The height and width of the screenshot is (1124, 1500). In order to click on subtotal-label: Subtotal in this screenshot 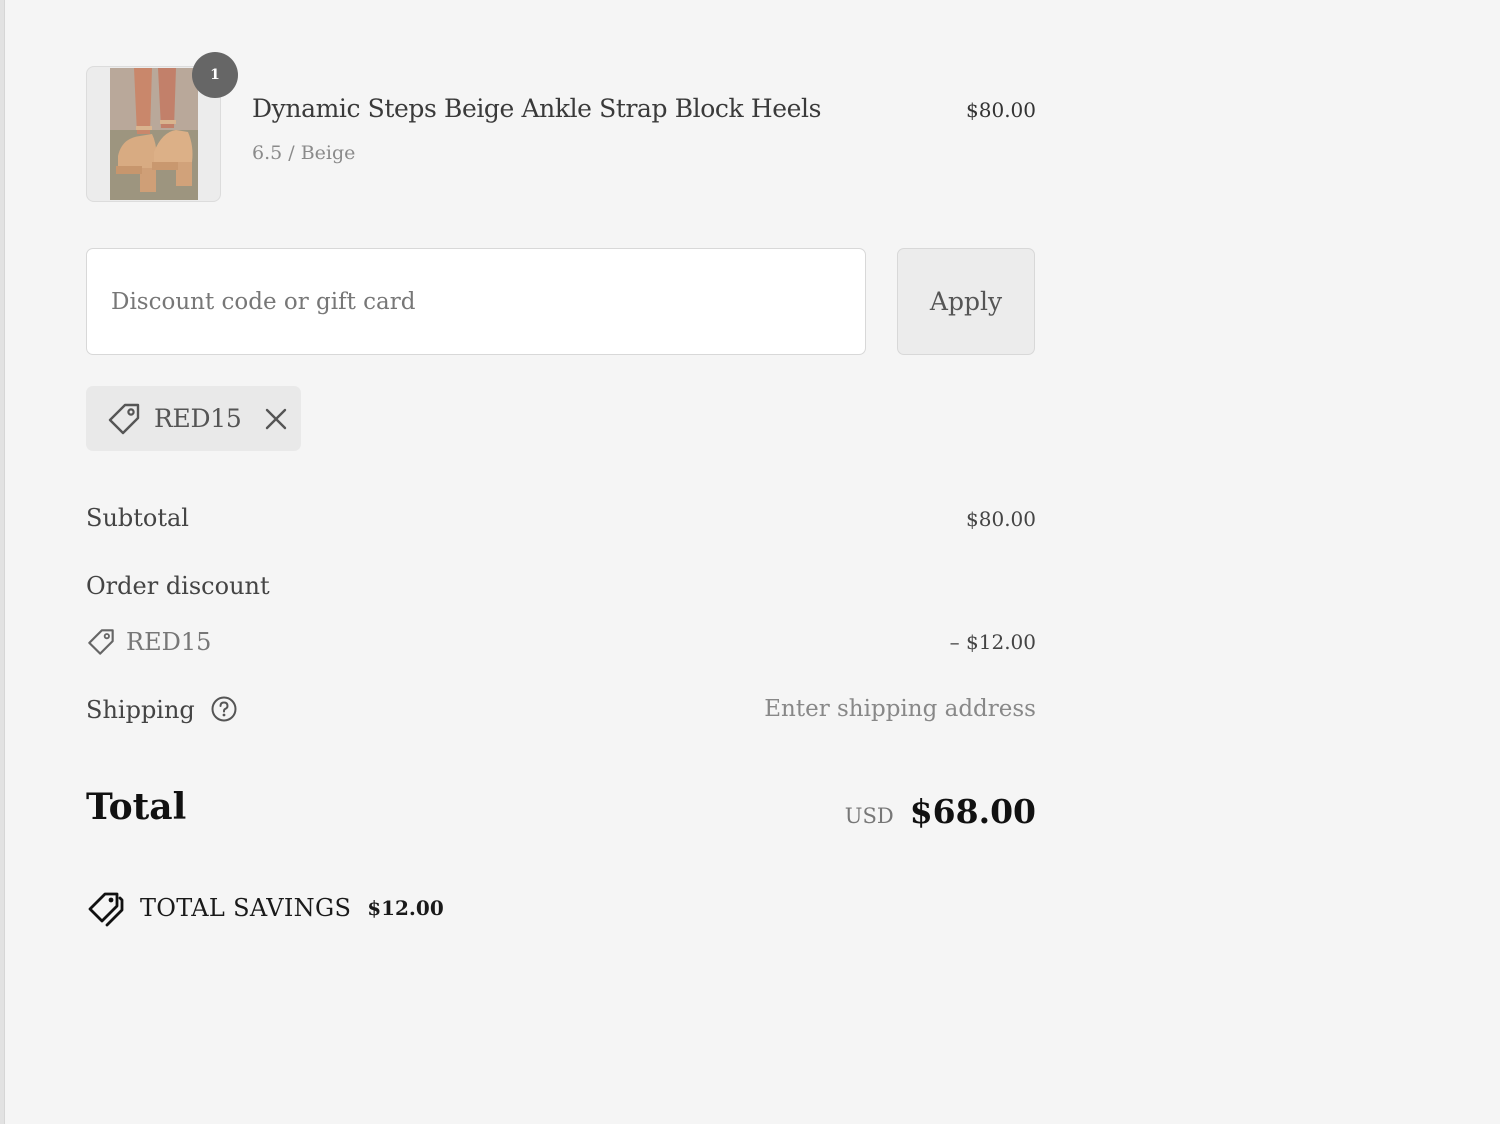, I will do `click(137, 518)`.